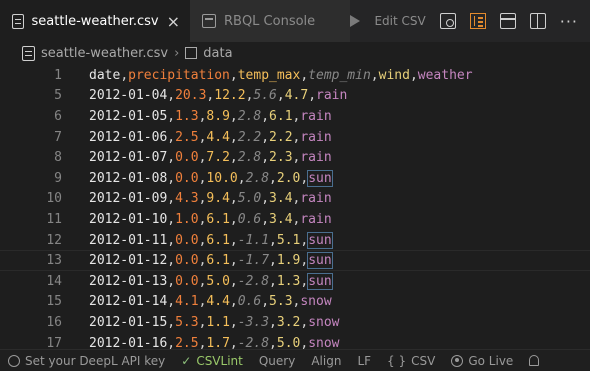 The width and height of the screenshot is (590, 371). What do you see at coordinates (355, 21) in the screenshot?
I see `run-icon` at bounding box center [355, 21].